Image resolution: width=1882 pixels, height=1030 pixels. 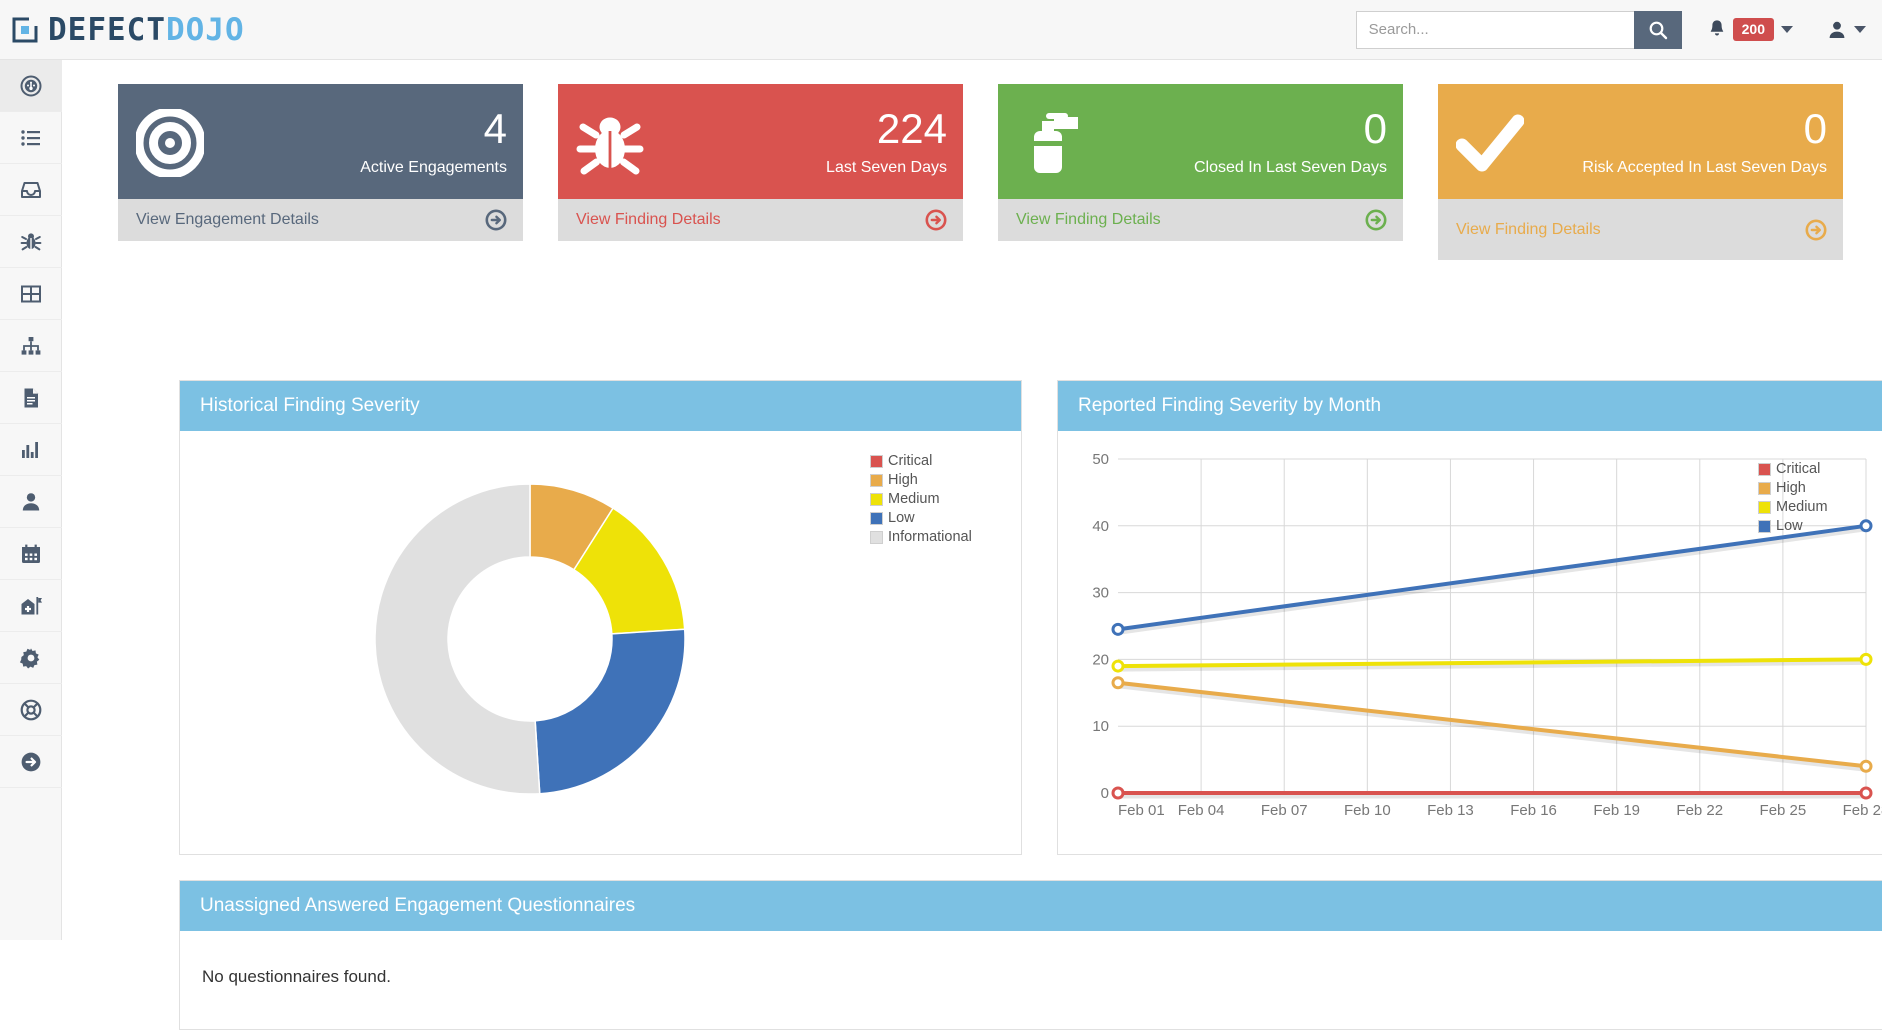 What do you see at coordinates (886, 142) in the screenshot?
I see `stat-tile-values: 224 Last Seven Days` at bounding box center [886, 142].